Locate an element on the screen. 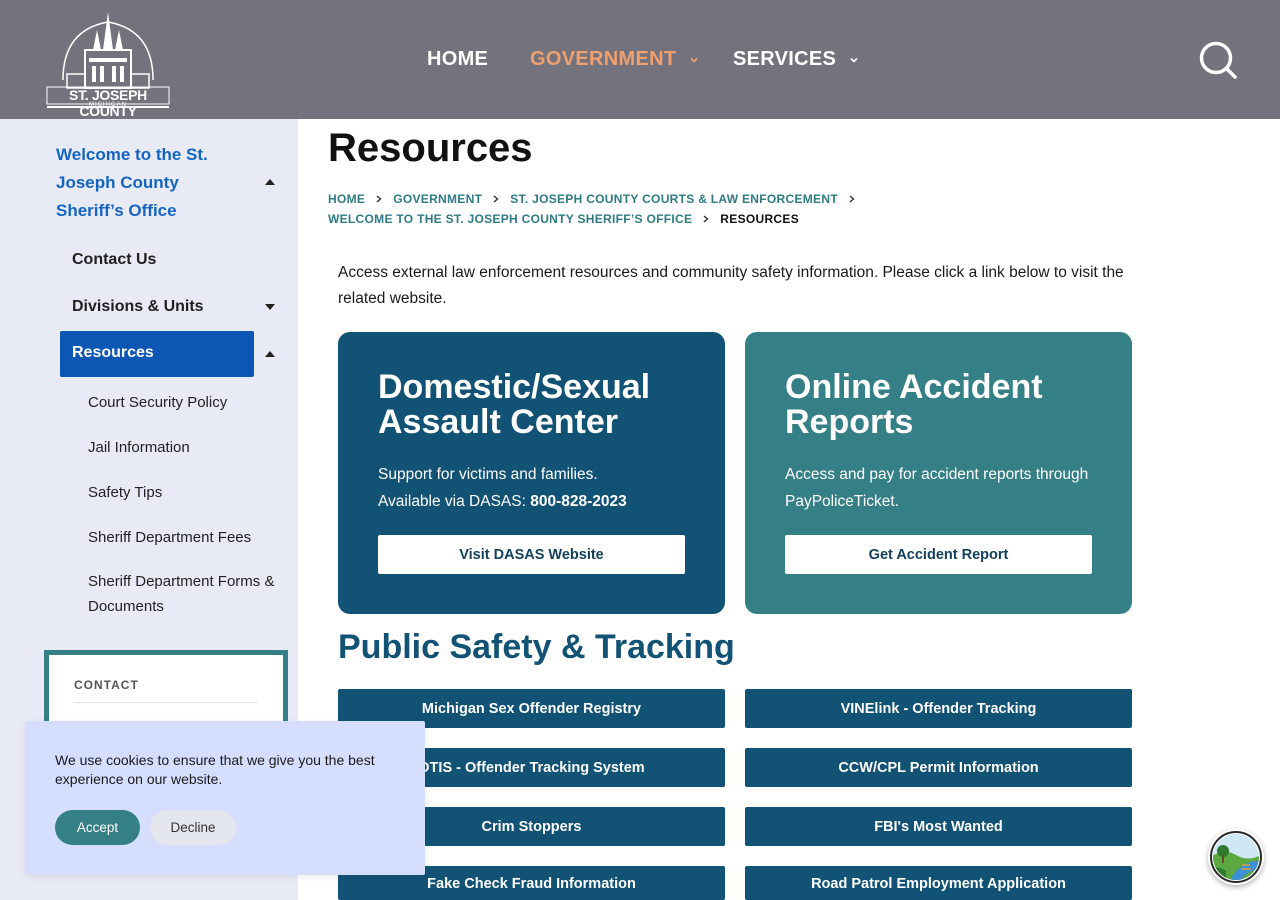  accident-card-title: Online Accident Reports is located at coordinates (914, 404).